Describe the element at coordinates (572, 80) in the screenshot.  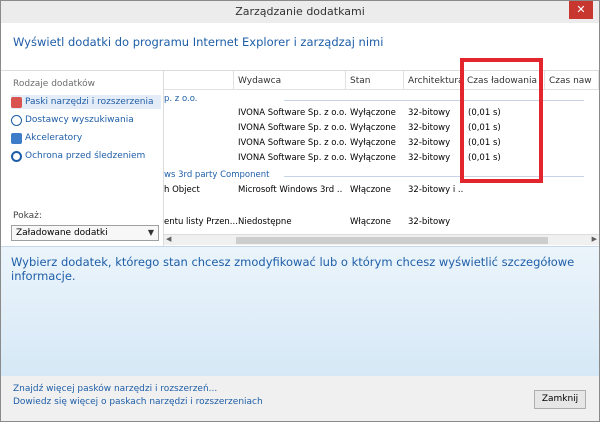
I see `column-header-nav-time: Czas naw` at that location.